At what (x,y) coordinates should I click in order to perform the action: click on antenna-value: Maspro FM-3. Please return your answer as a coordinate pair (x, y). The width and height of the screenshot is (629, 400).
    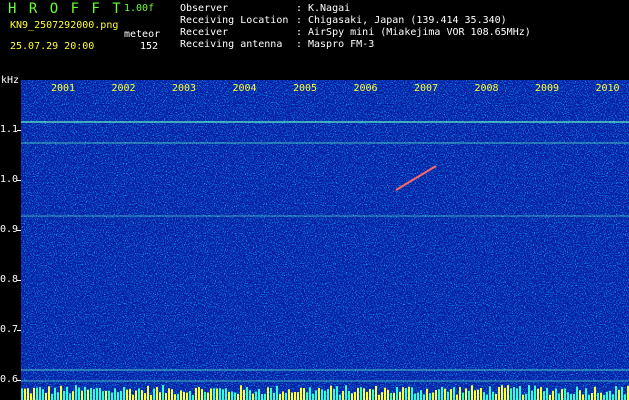
    Looking at the image, I should click on (341, 44).